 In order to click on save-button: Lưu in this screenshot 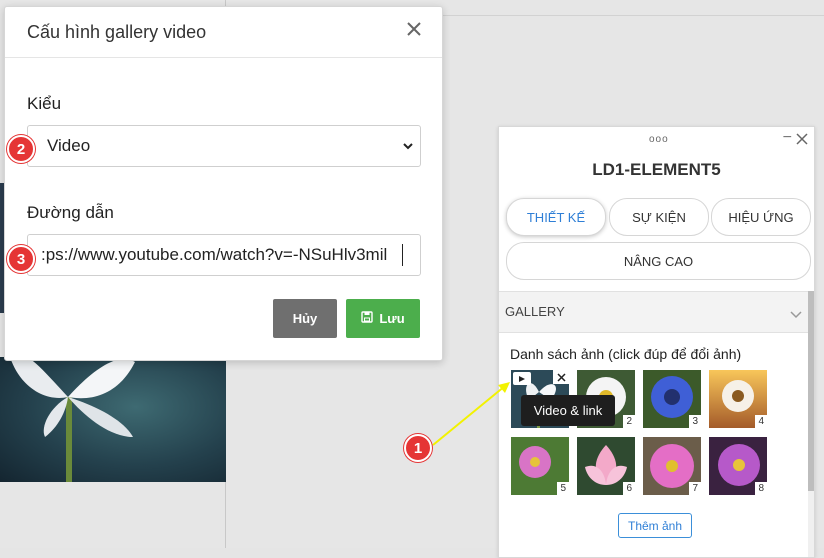, I will do `click(383, 318)`.